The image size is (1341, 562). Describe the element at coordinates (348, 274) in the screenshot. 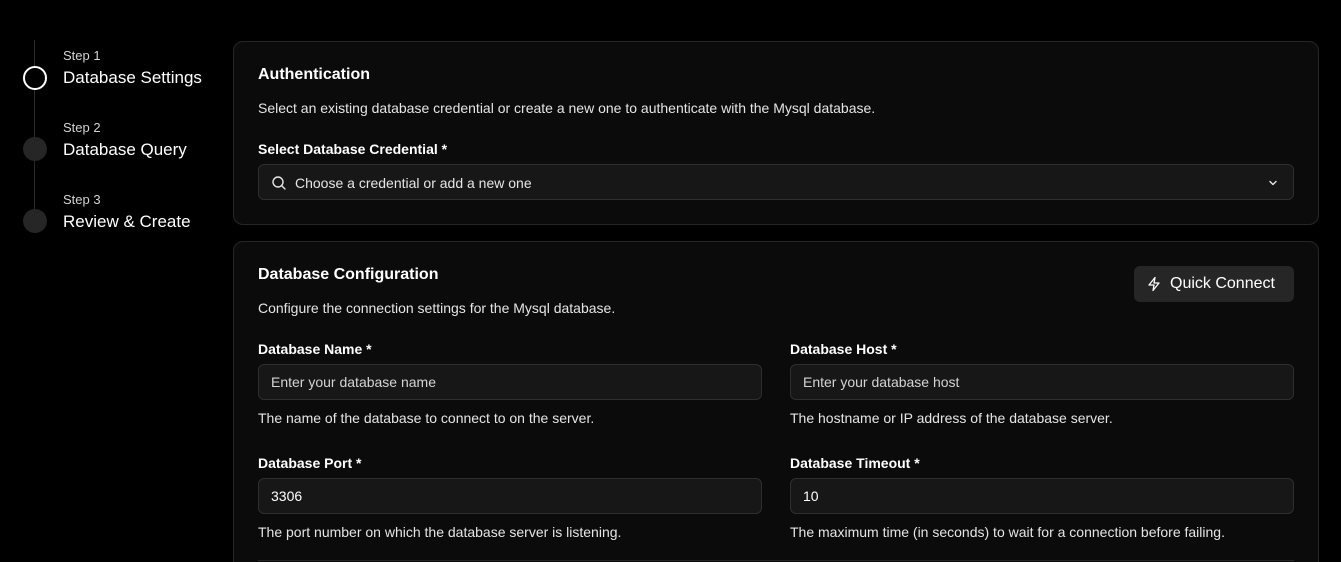

I see `configuration-title: Database Configuration` at that location.